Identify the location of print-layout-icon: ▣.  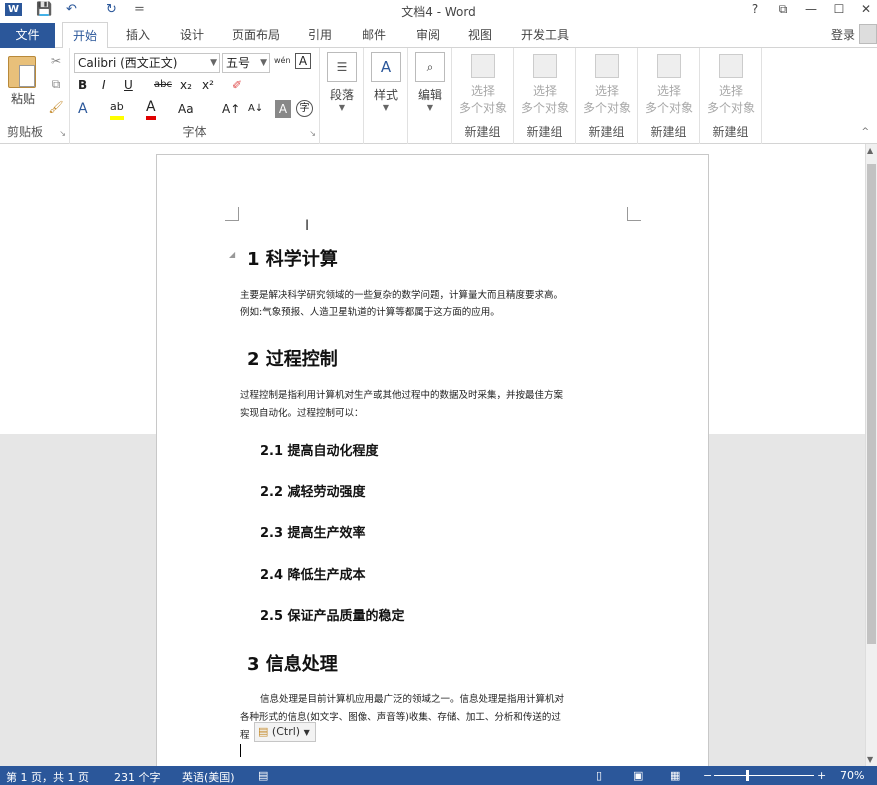
(638, 775).